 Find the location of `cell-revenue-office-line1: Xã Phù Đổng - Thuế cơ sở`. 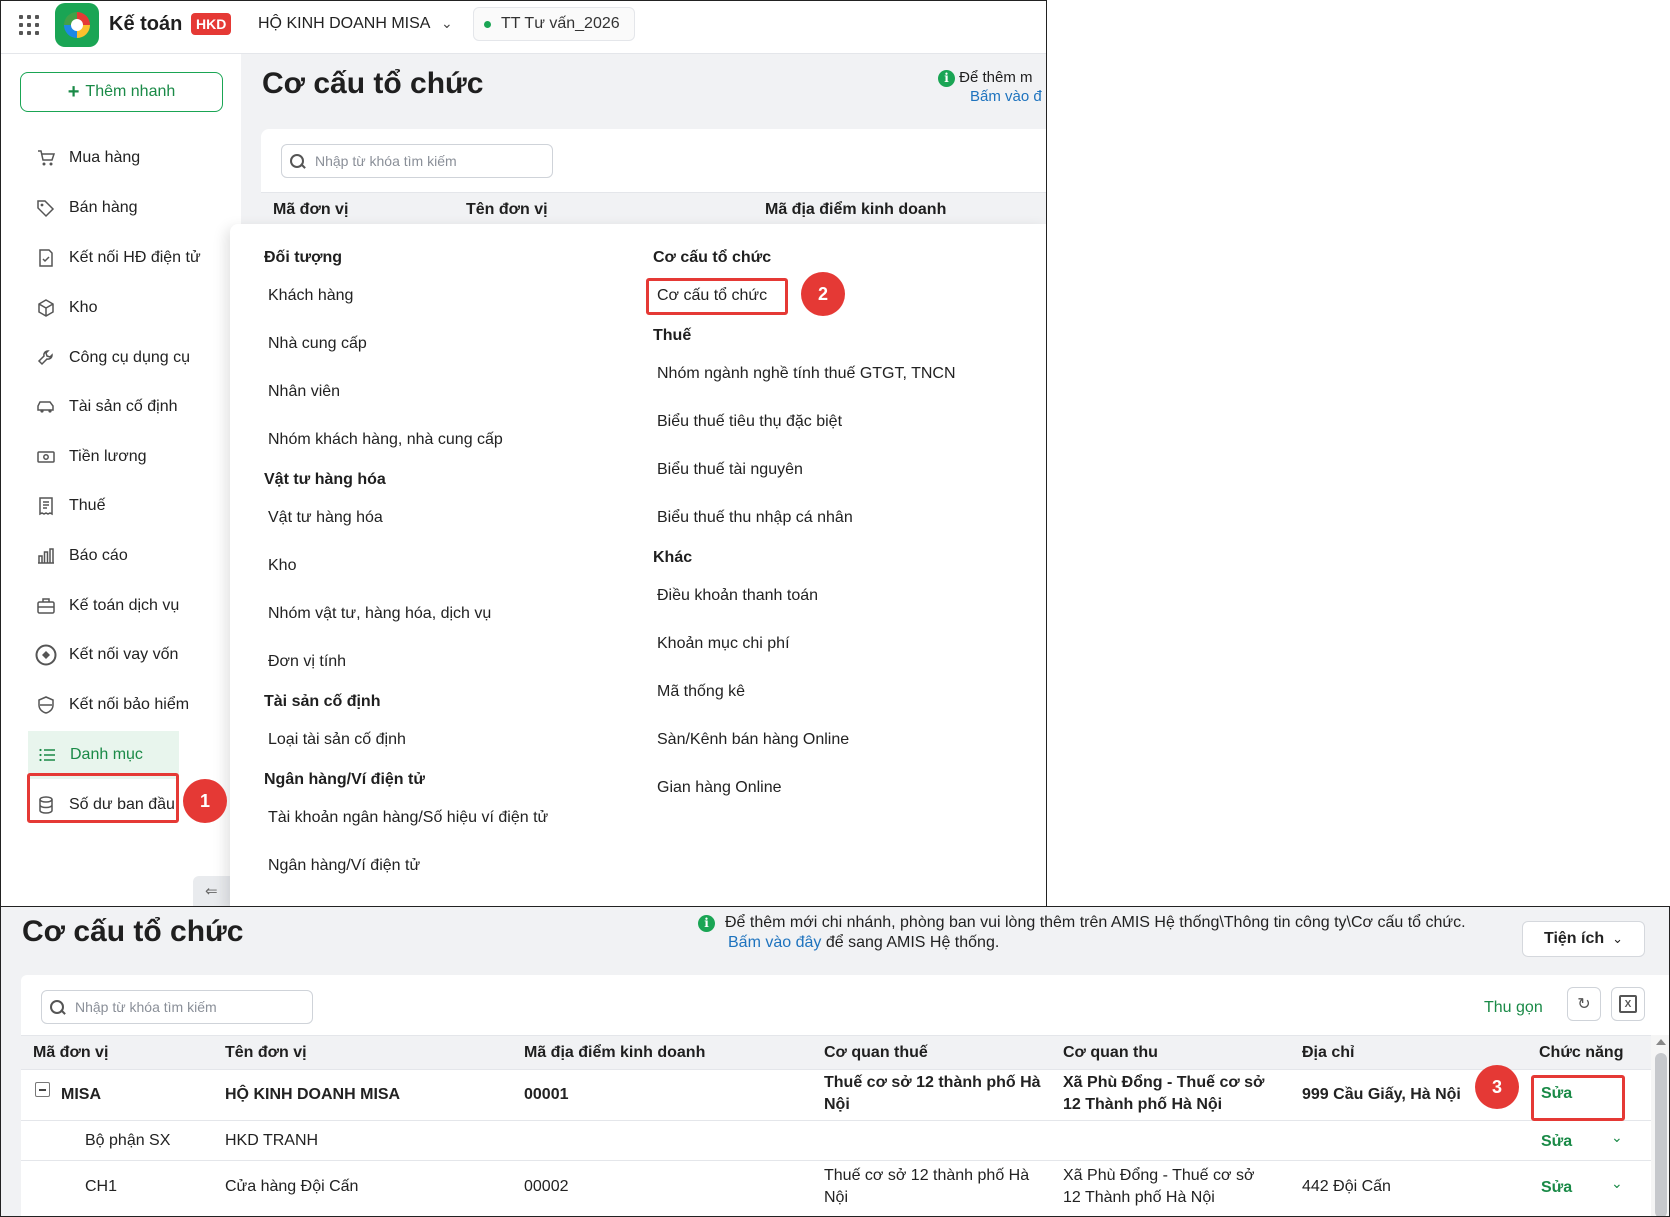

cell-revenue-office-line1: Xã Phù Đổng - Thuế cơ sở is located at coordinates (1164, 1082).